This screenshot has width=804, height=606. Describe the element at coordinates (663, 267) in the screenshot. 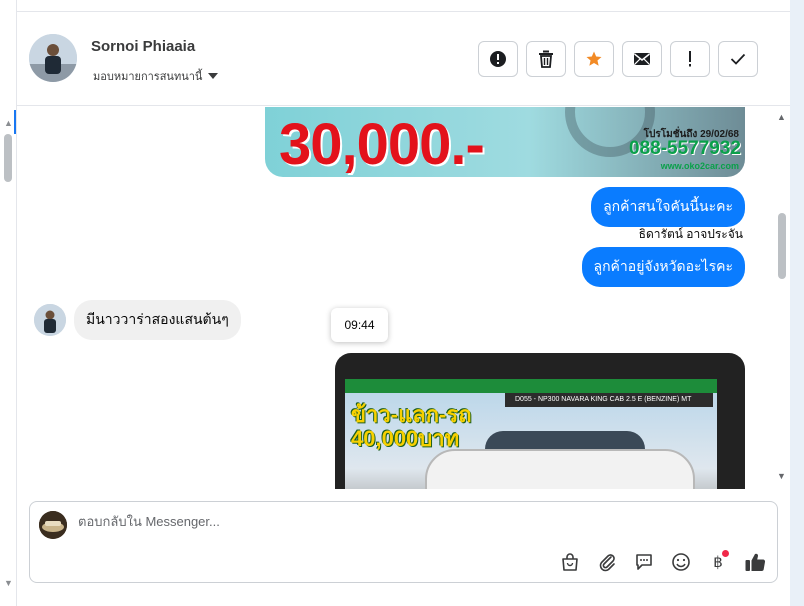

I see `outgoing-message: ลูกค้าอยู่จังหวัดอะไรคะ` at that location.